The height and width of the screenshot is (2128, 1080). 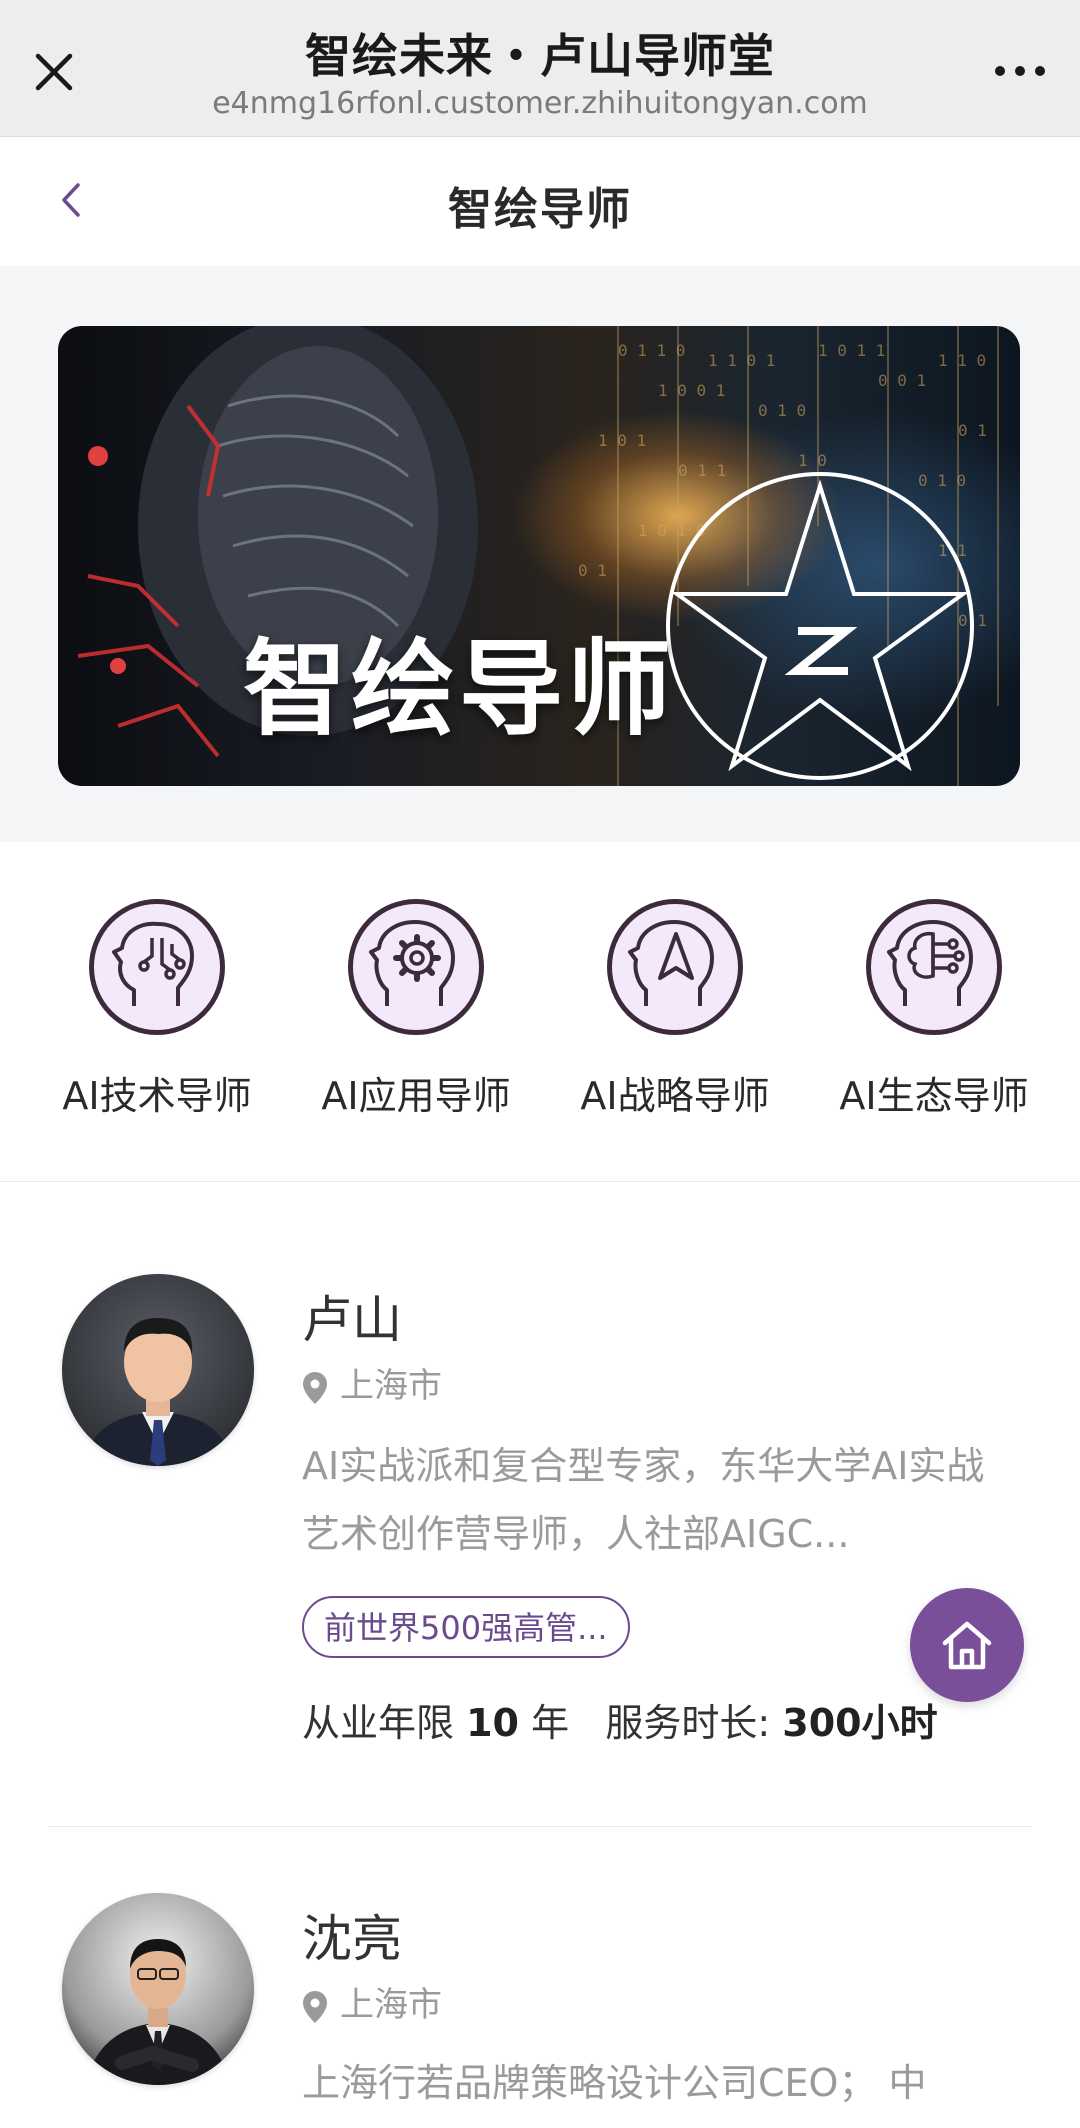 What do you see at coordinates (675, 1096) in the screenshot?
I see `category-label: AI战略导师` at bounding box center [675, 1096].